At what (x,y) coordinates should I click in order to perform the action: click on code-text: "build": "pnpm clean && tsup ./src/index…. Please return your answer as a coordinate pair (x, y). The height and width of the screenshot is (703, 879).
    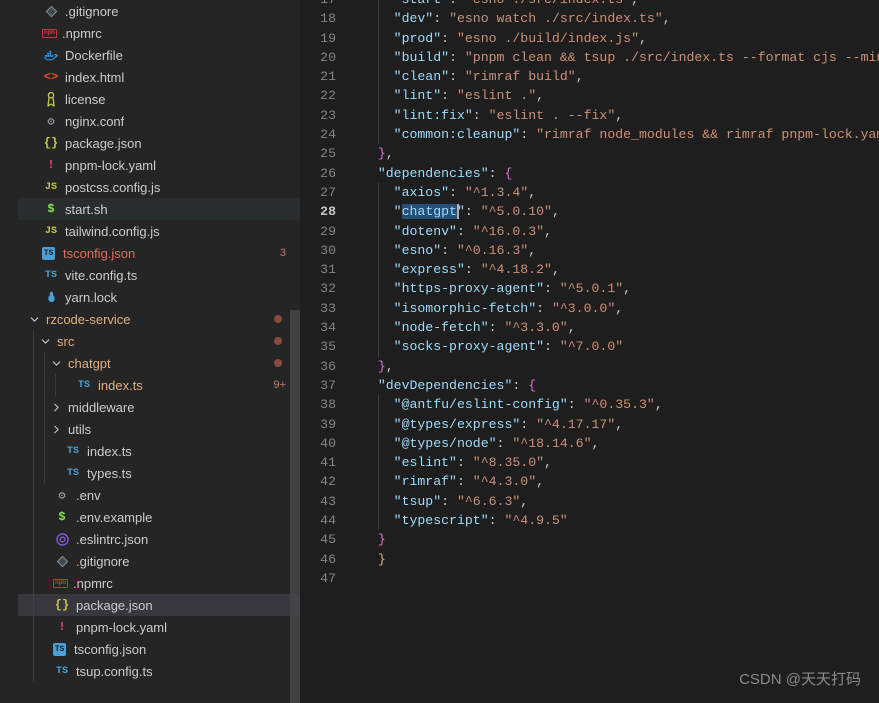
    Looking at the image, I should click on (616, 57).